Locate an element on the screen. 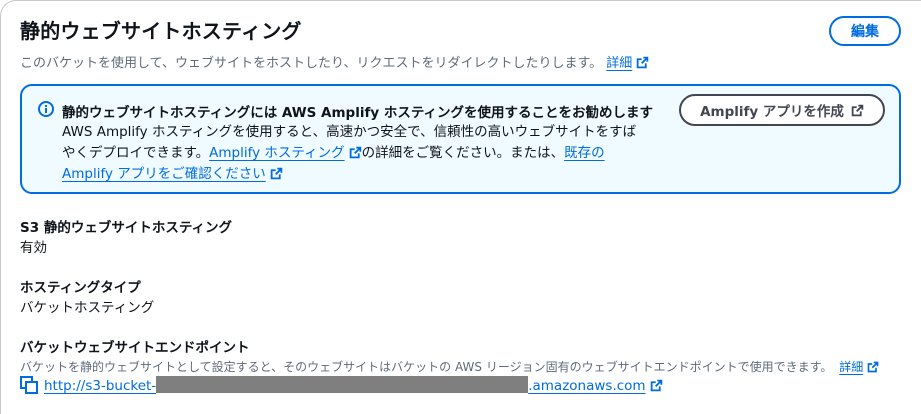 This screenshot has height=414, width=921. hosting-status-value: 有効 is located at coordinates (33, 248).